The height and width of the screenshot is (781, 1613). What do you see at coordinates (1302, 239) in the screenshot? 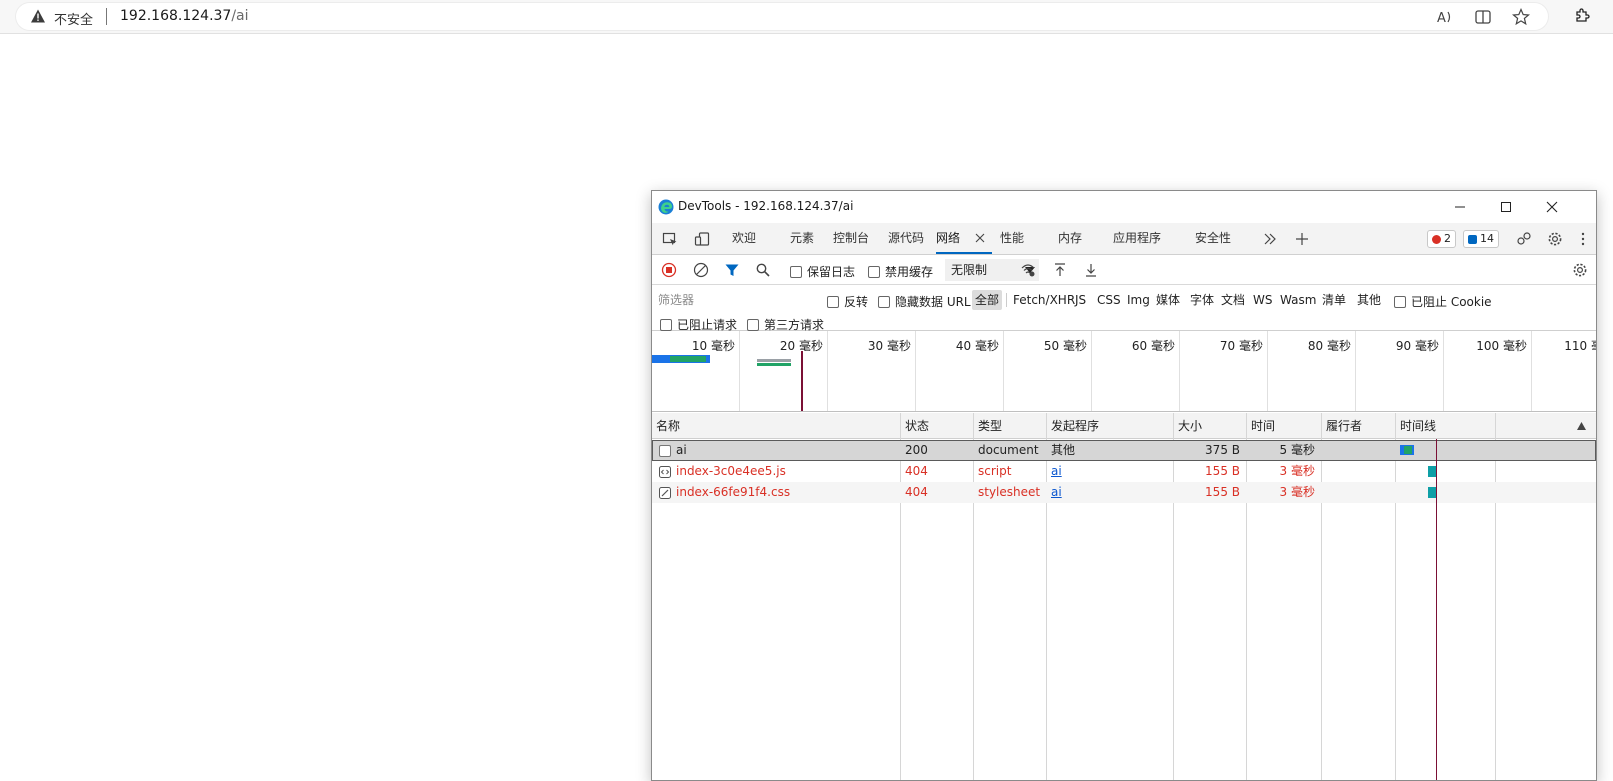
I see `add-tab-plus-icon` at bounding box center [1302, 239].